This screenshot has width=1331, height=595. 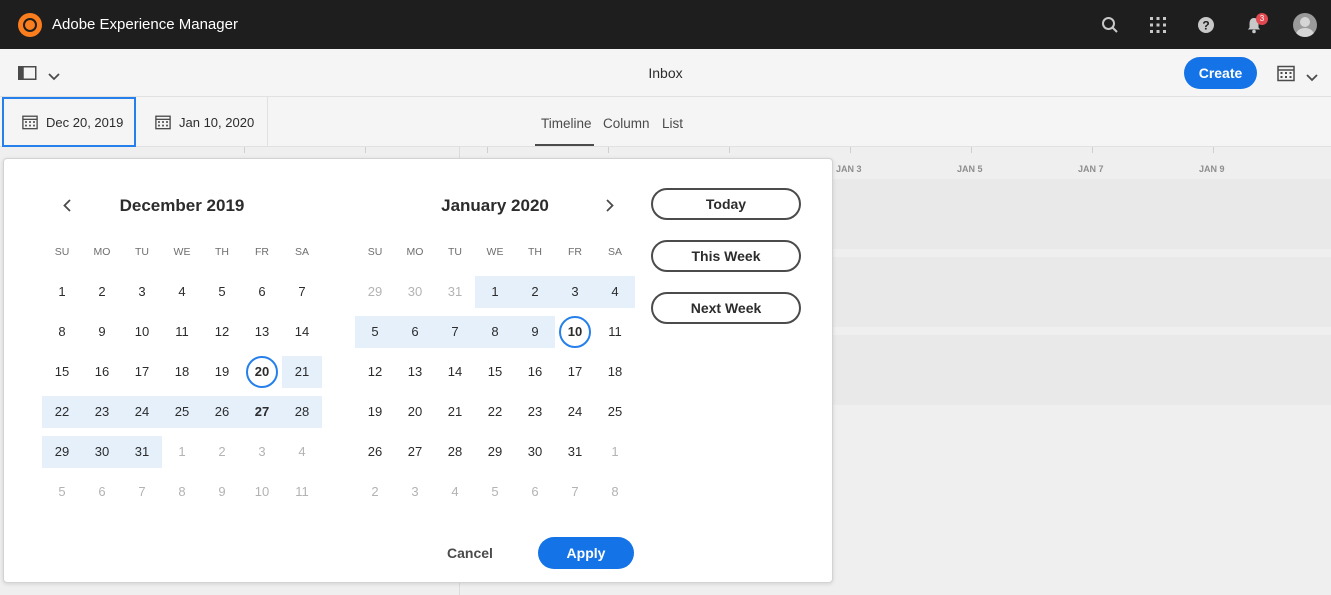 What do you see at coordinates (610, 205) in the screenshot?
I see `next-month-button` at bounding box center [610, 205].